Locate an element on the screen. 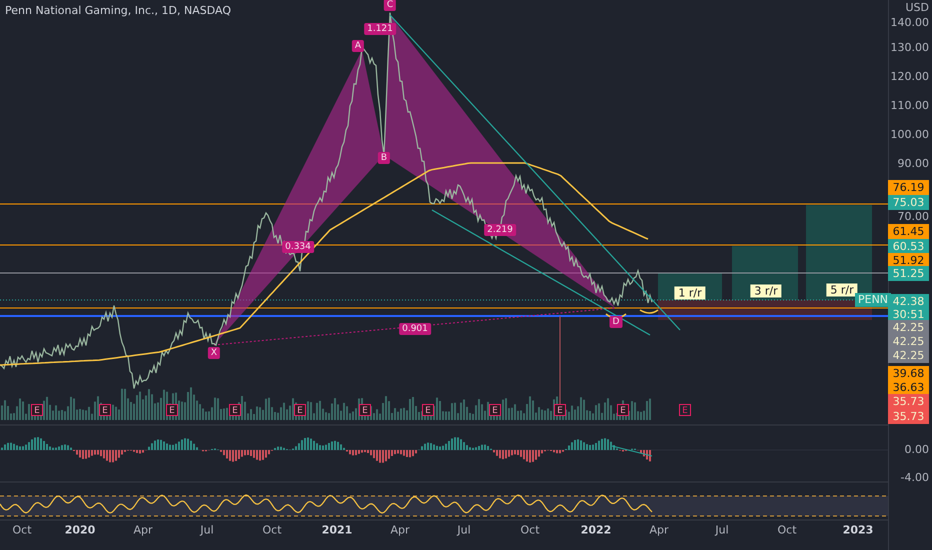 The image size is (932, 550). divergence-line is located at coordinates (632, 451).